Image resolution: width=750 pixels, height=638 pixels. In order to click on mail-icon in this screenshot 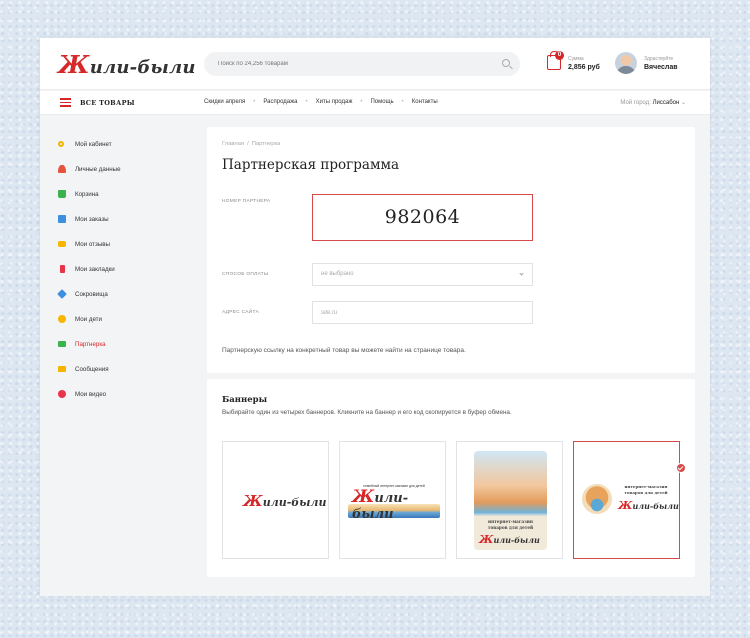, I will do `click(62, 369)`.